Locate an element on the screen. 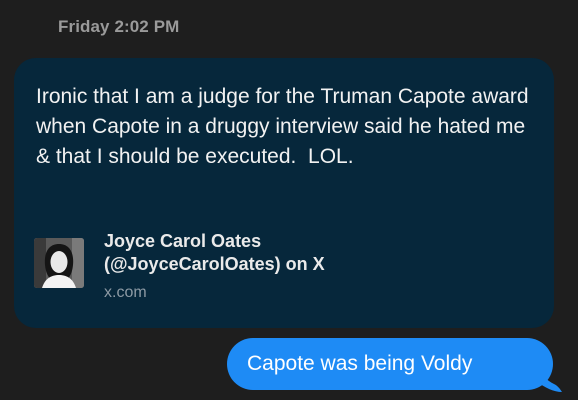 This screenshot has height=400, width=578. message-timestamp: Friday 2:02 PM is located at coordinates (119, 26).